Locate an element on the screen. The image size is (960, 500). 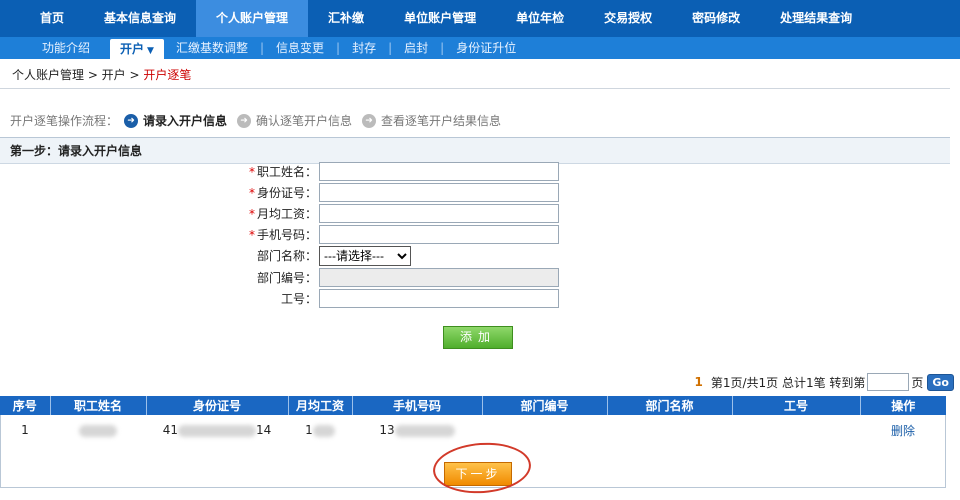
cell-dept-name is located at coordinates (669, 430).